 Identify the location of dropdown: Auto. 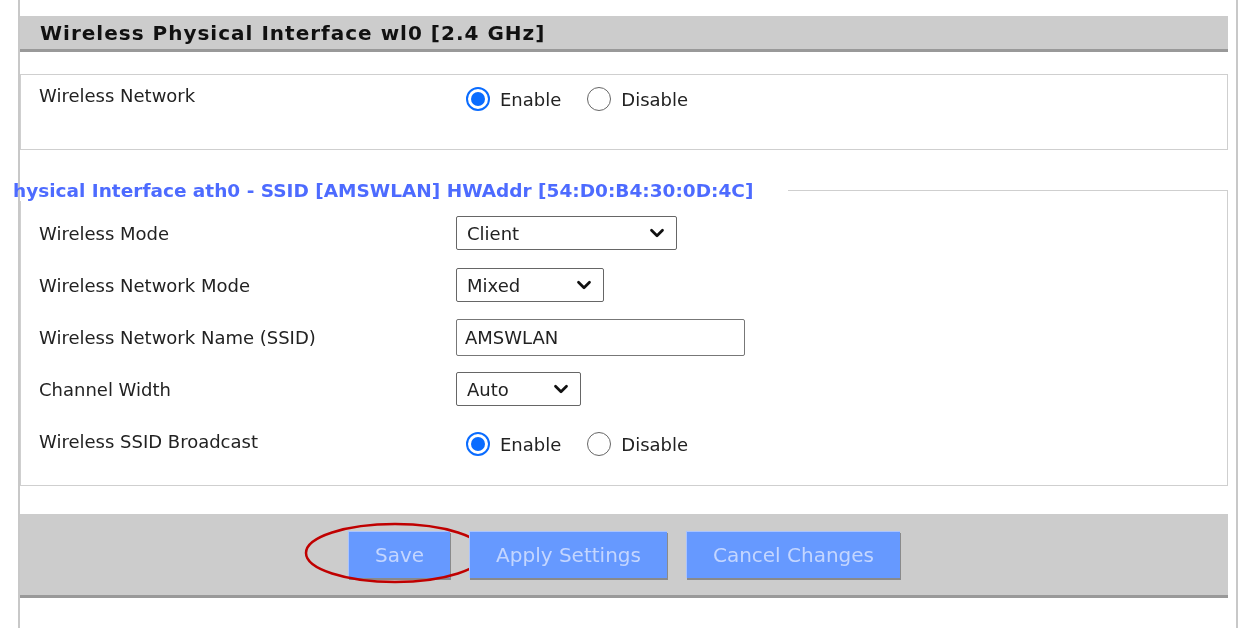
(518, 389).